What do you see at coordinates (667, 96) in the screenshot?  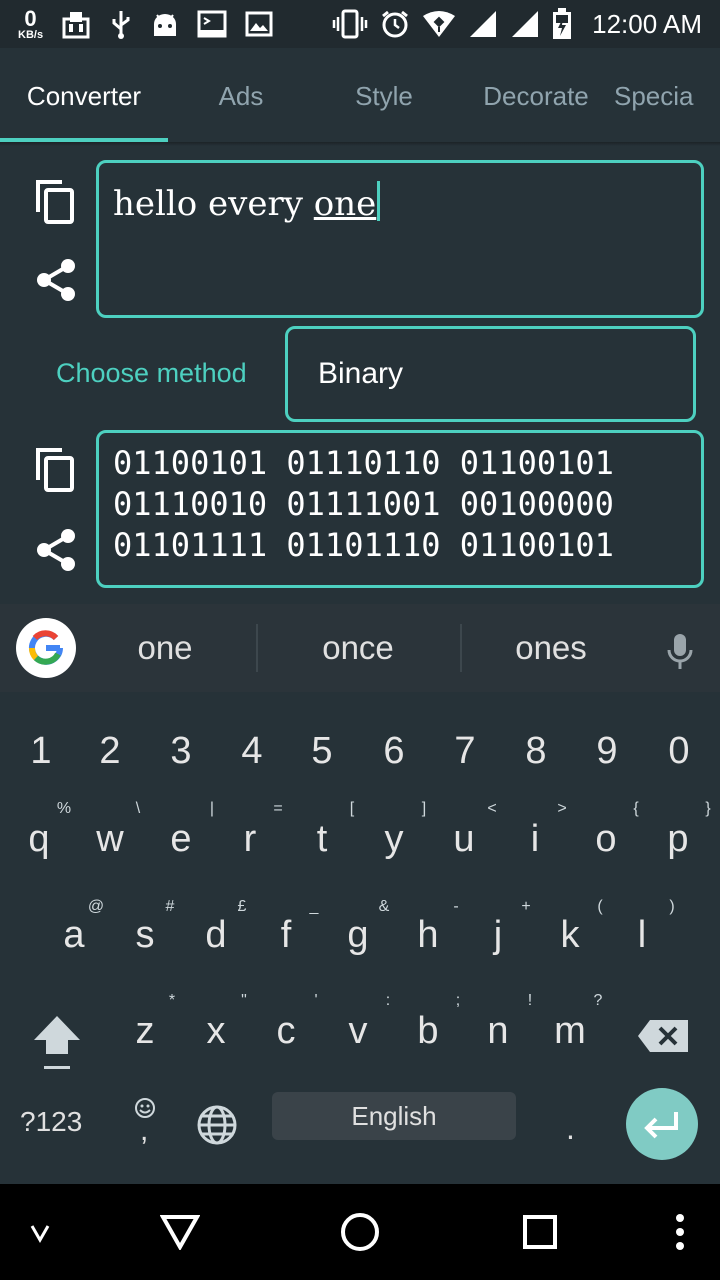 I see `tab-special: Specia` at bounding box center [667, 96].